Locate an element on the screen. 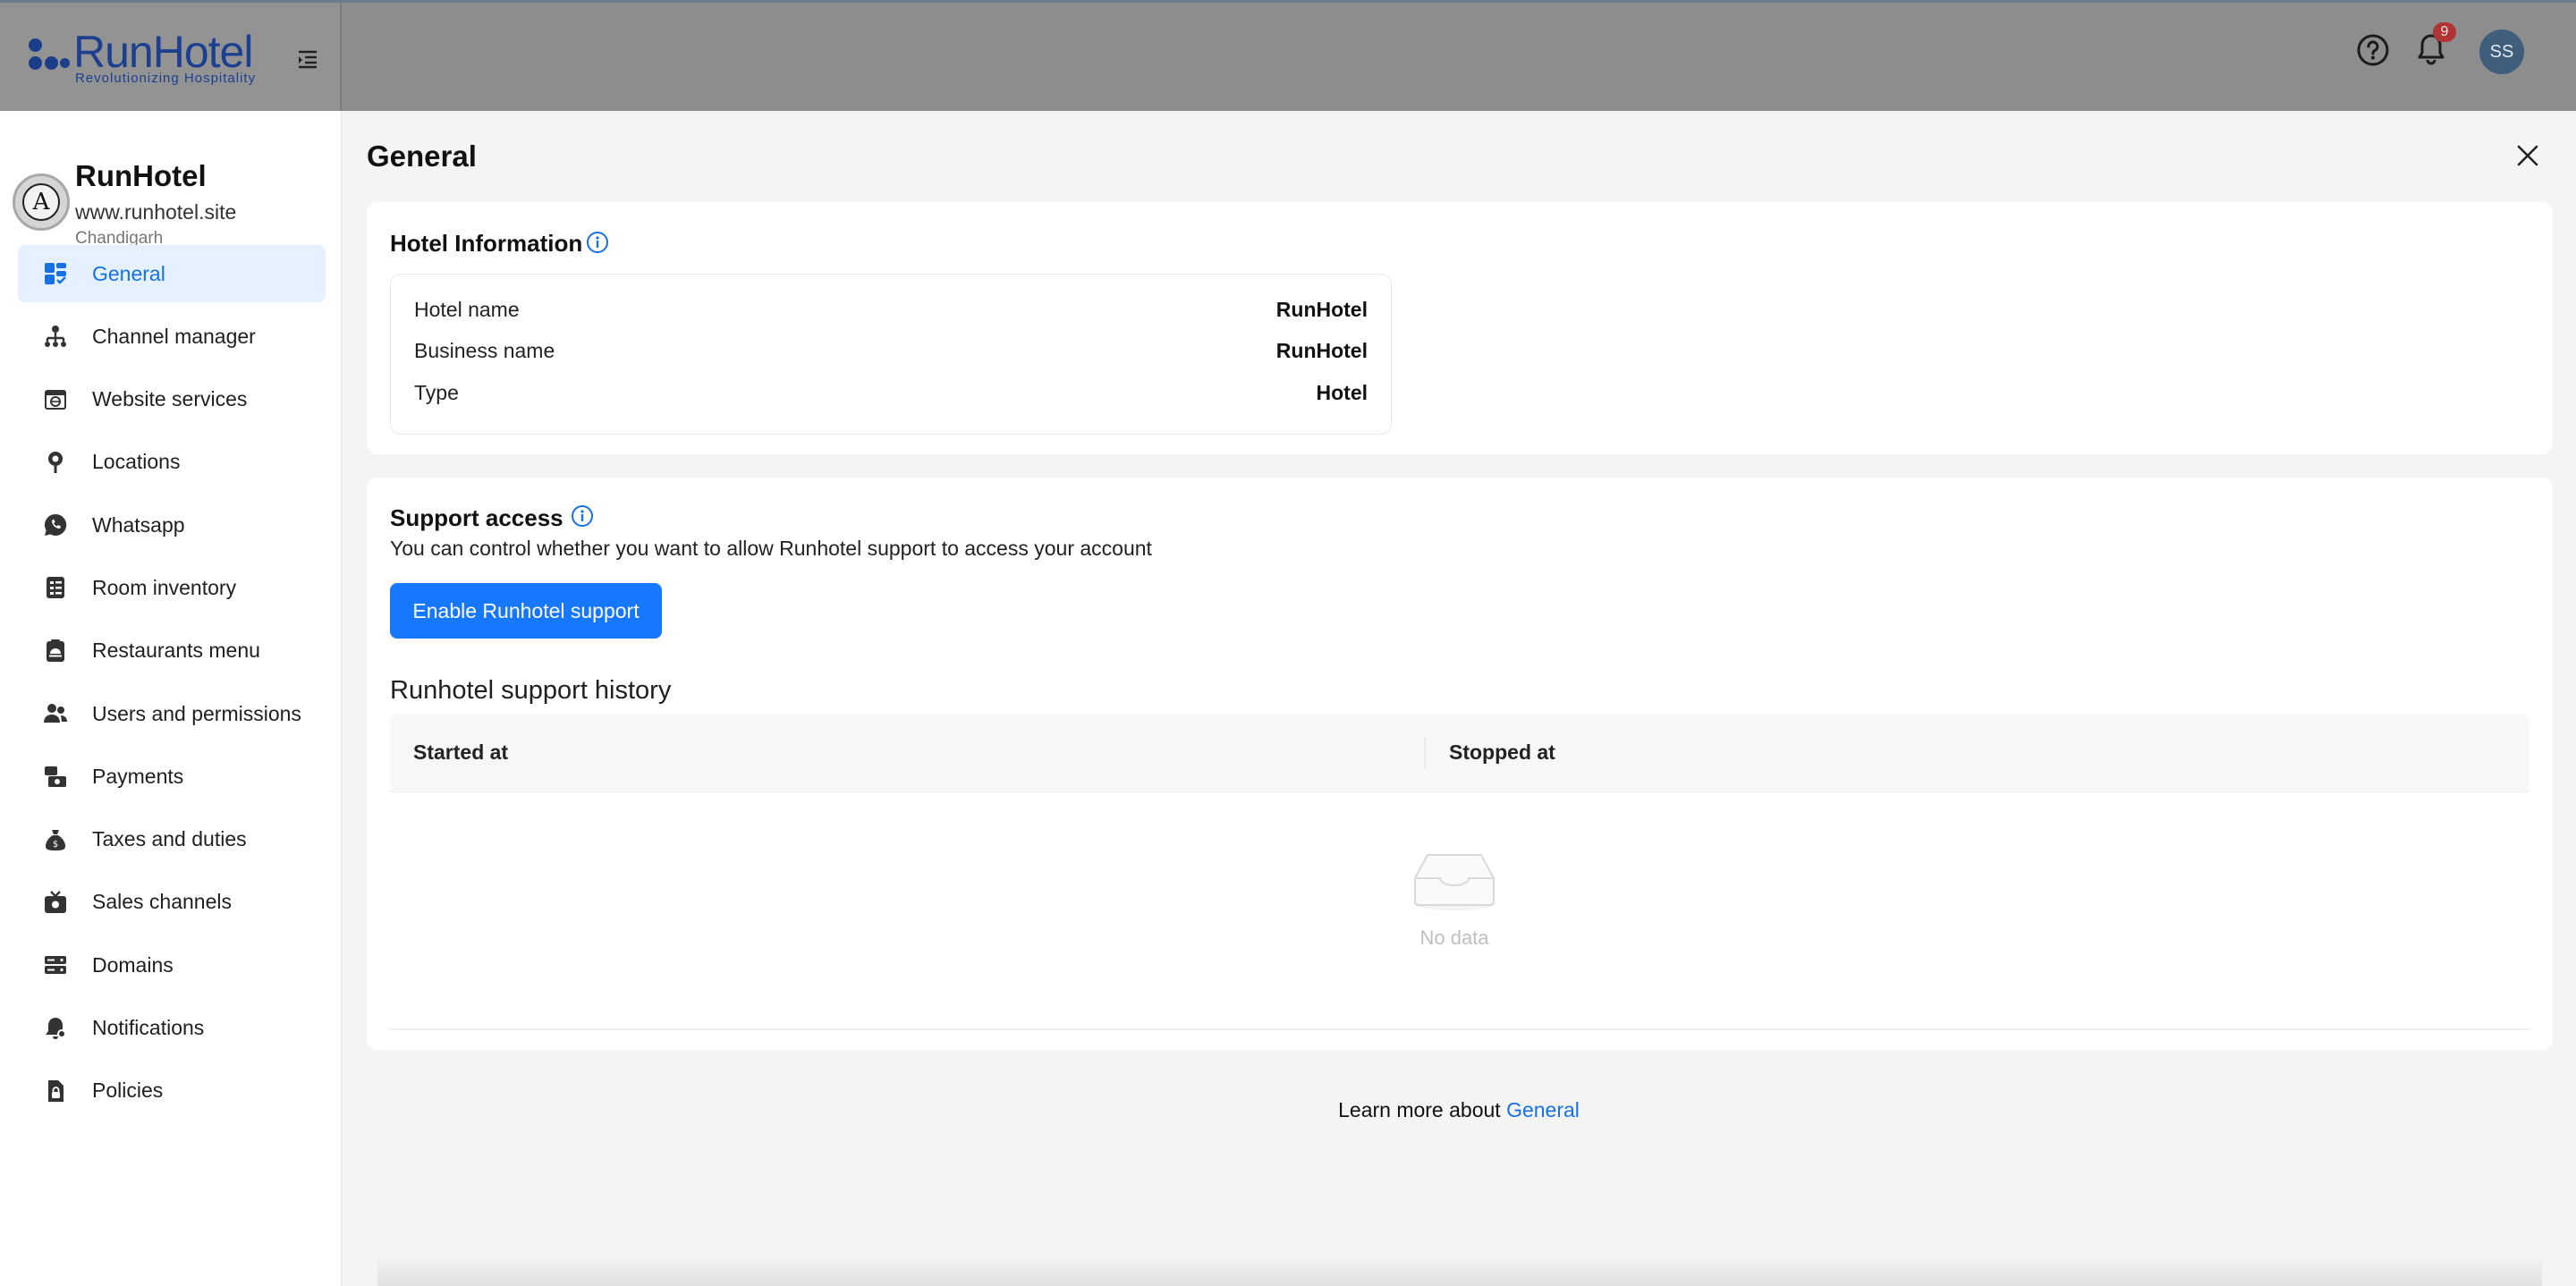 The image size is (2576, 1286). whatsapp-icon is located at coordinates (55, 525).